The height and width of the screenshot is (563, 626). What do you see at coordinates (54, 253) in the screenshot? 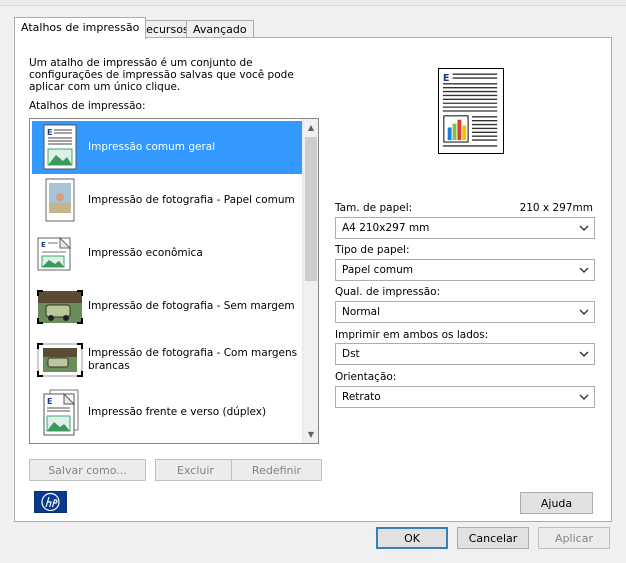
I see `economy-document-icon: E` at bounding box center [54, 253].